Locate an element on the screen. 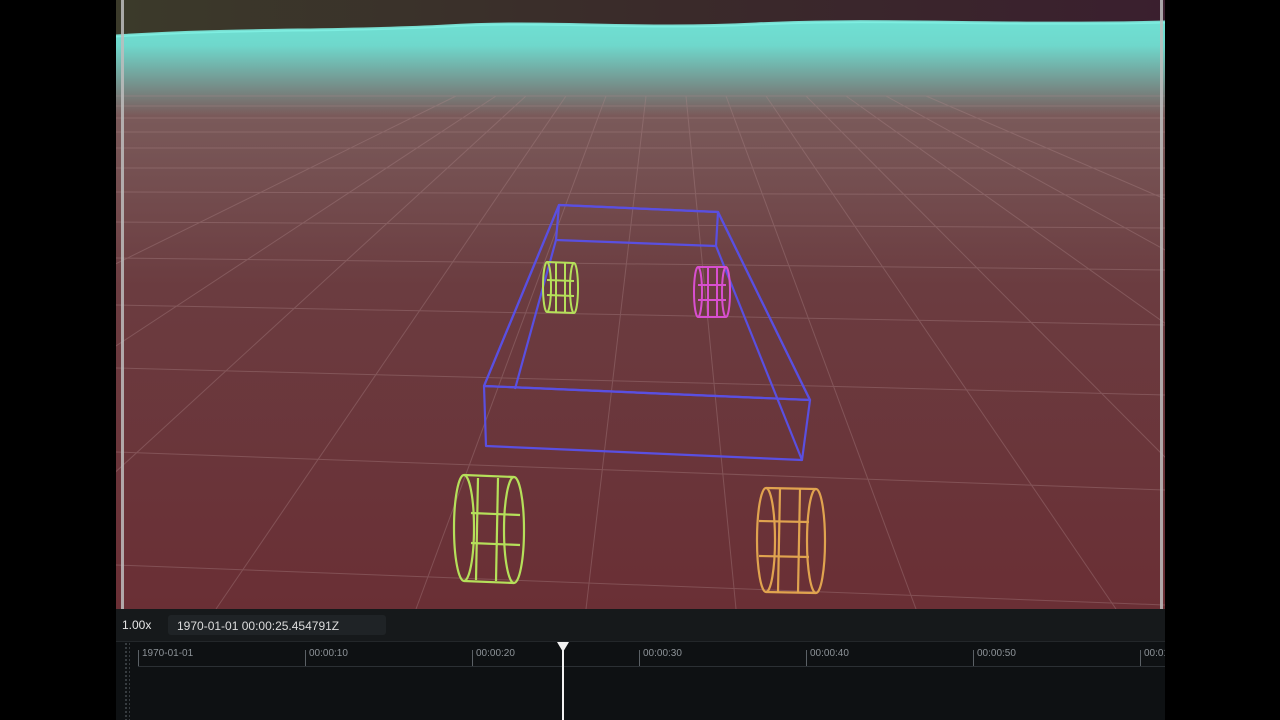  timeline-tick-label: 00:00:50 is located at coordinates (996, 653).